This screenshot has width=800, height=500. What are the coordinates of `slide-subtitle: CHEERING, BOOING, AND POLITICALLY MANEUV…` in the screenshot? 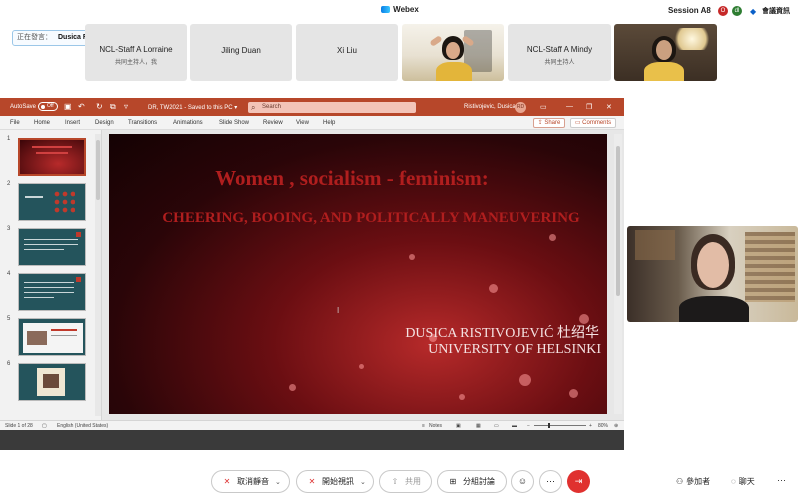 It's located at (371, 218).